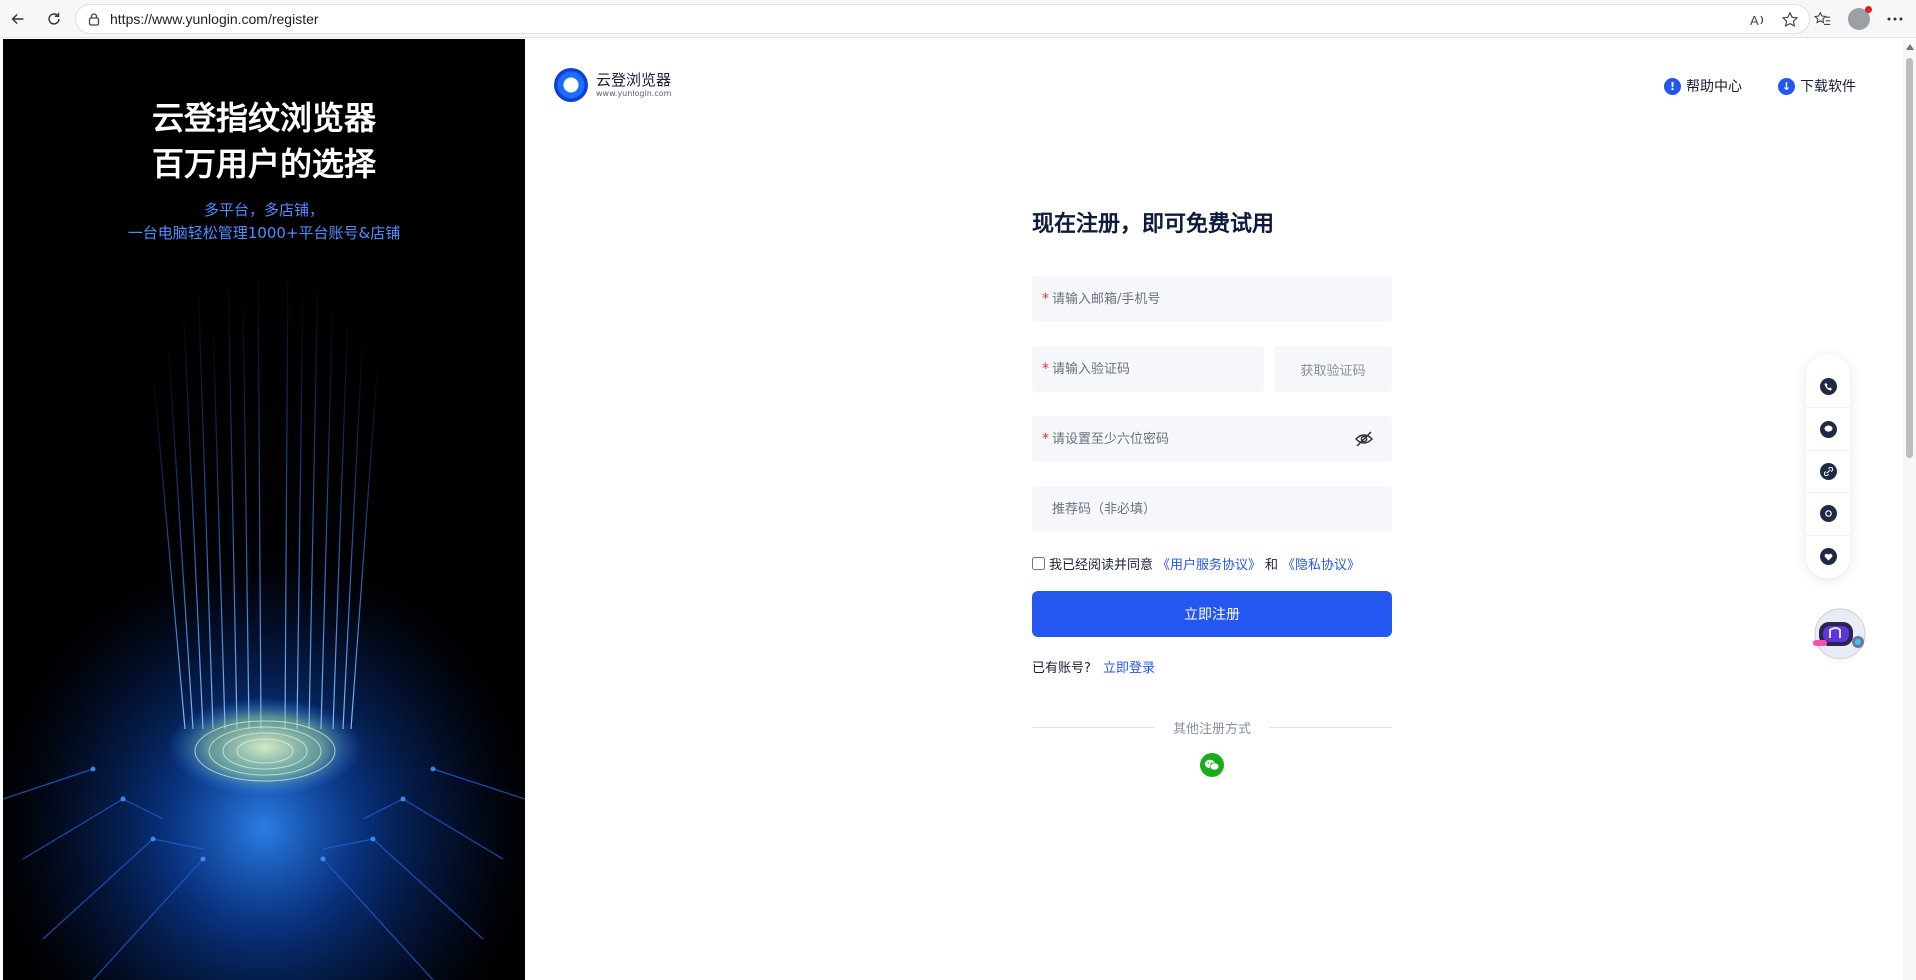 Image resolution: width=1916 pixels, height=980 pixels. Describe the element at coordinates (1222, 299) in the screenshot. I see `account-input` at that location.